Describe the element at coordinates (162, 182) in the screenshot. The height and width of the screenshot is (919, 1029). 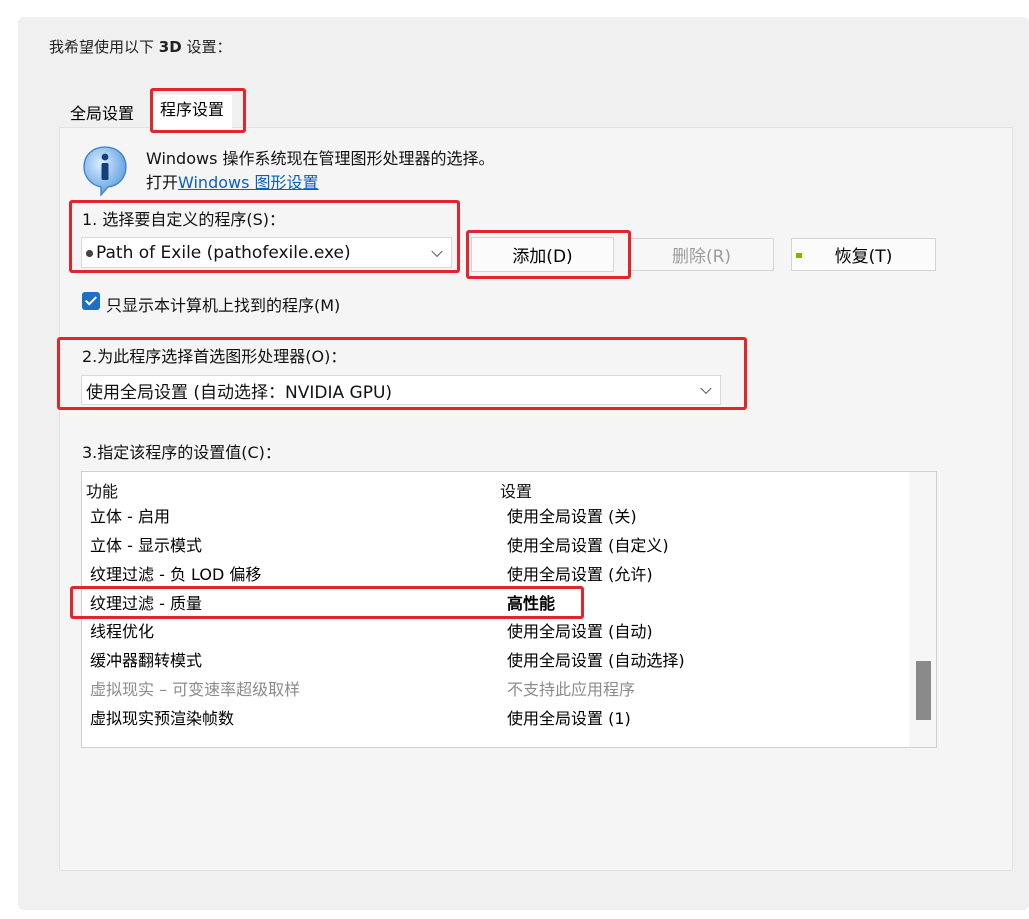
I see `info-line2-prefix: 打开` at that location.